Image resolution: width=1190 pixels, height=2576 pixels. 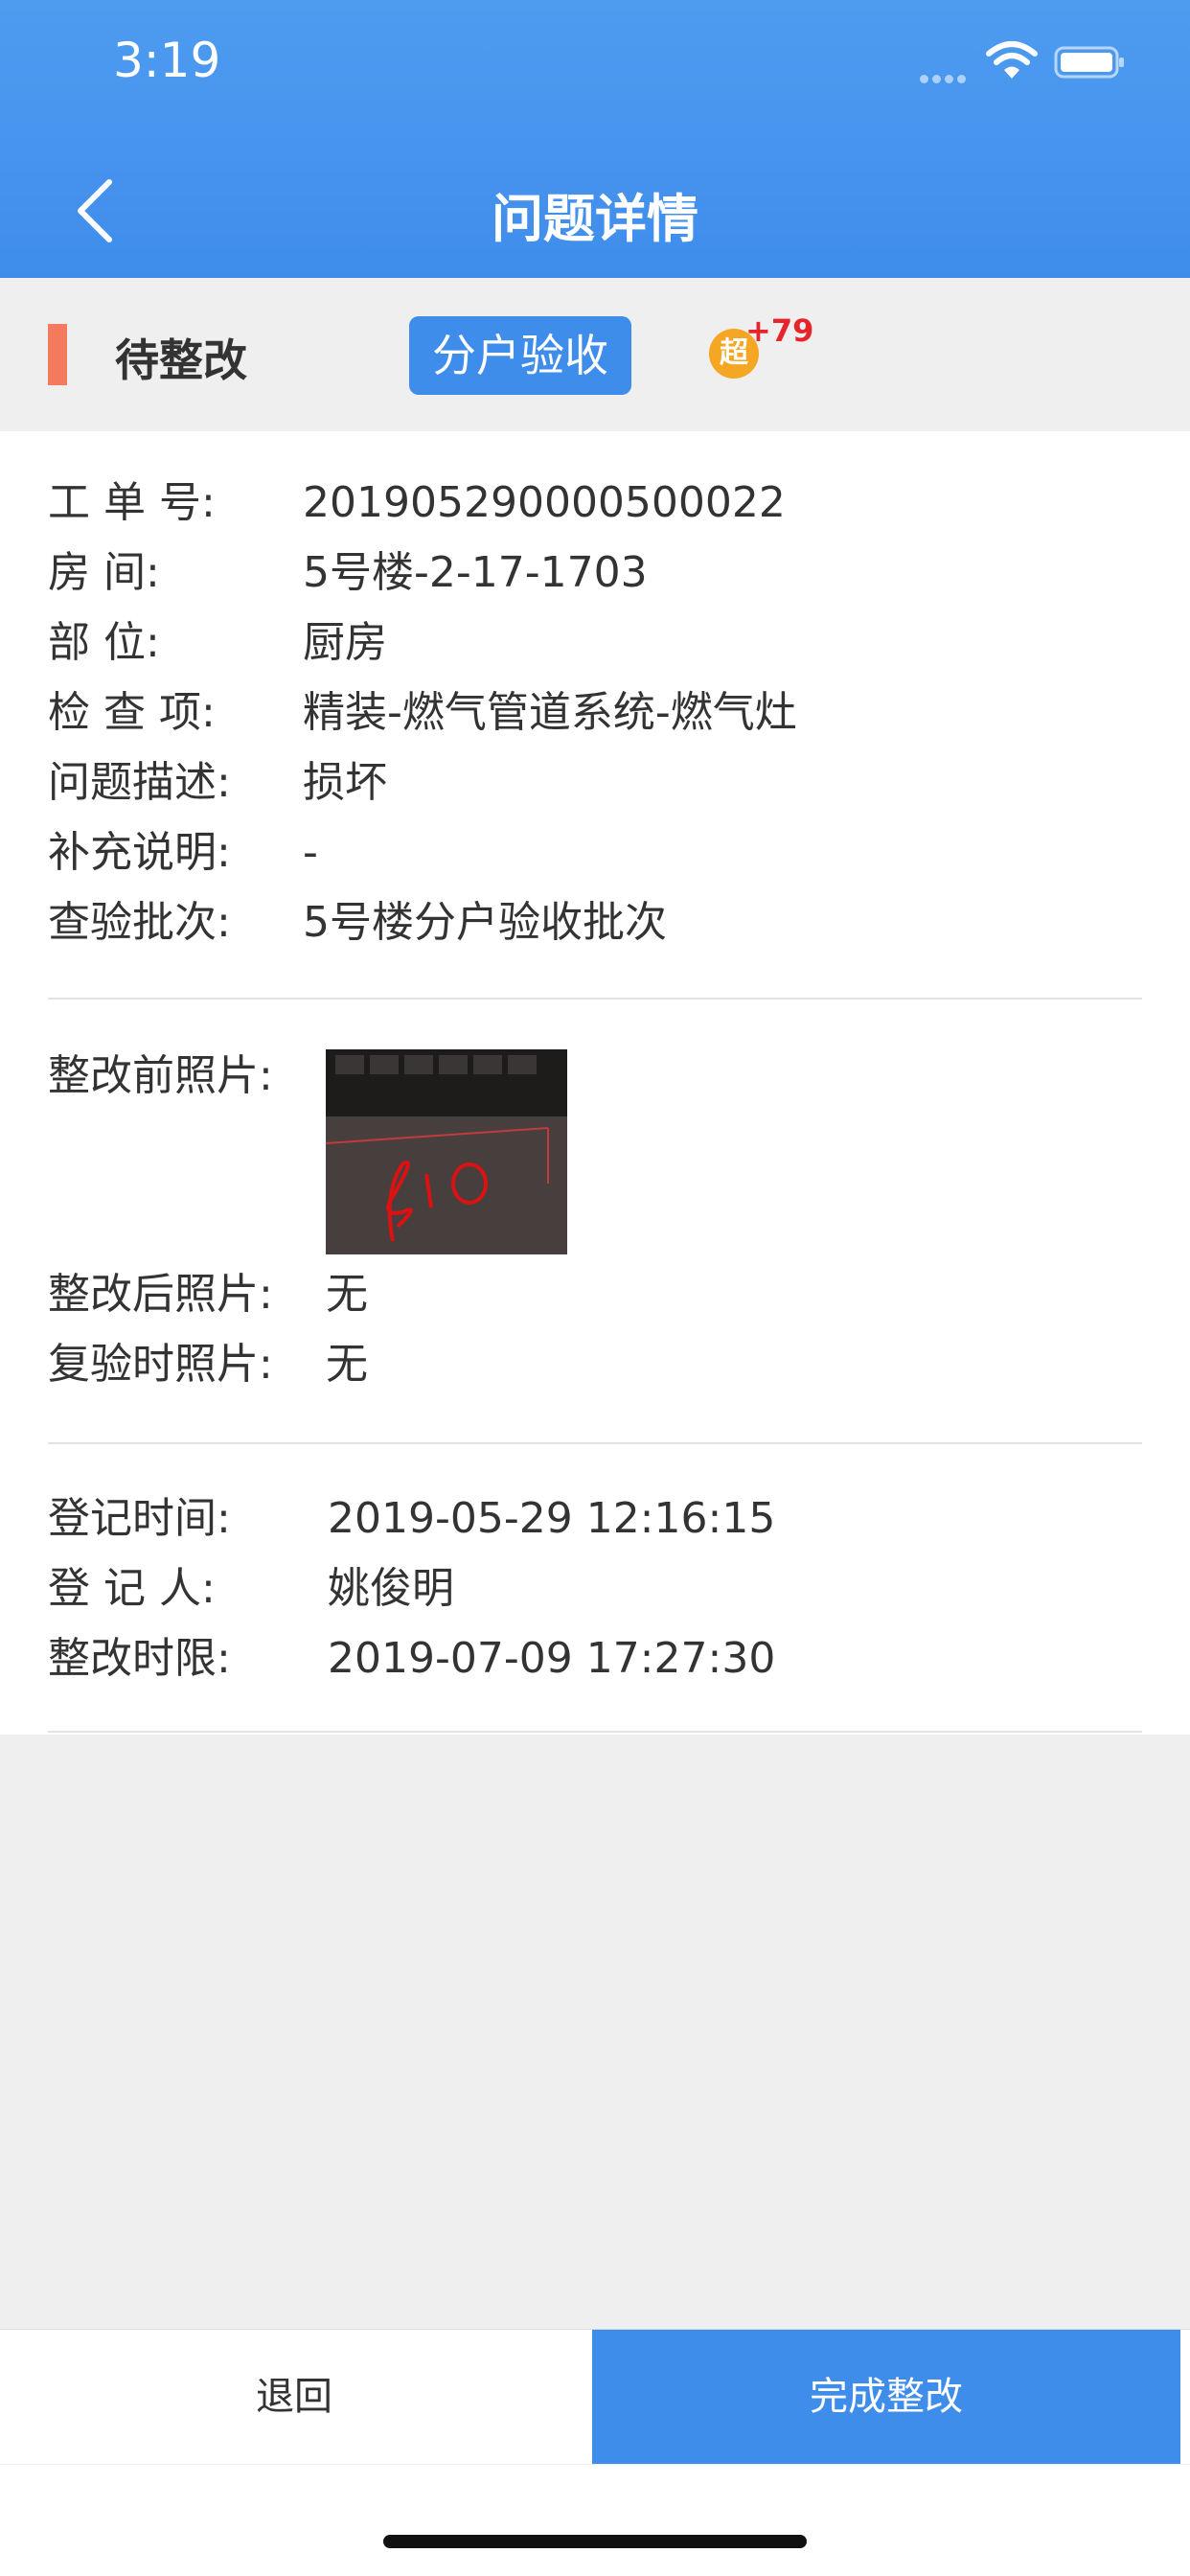 What do you see at coordinates (595, 219) in the screenshot?
I see `page-title: 问题详情` at bounding box center [595, 219].